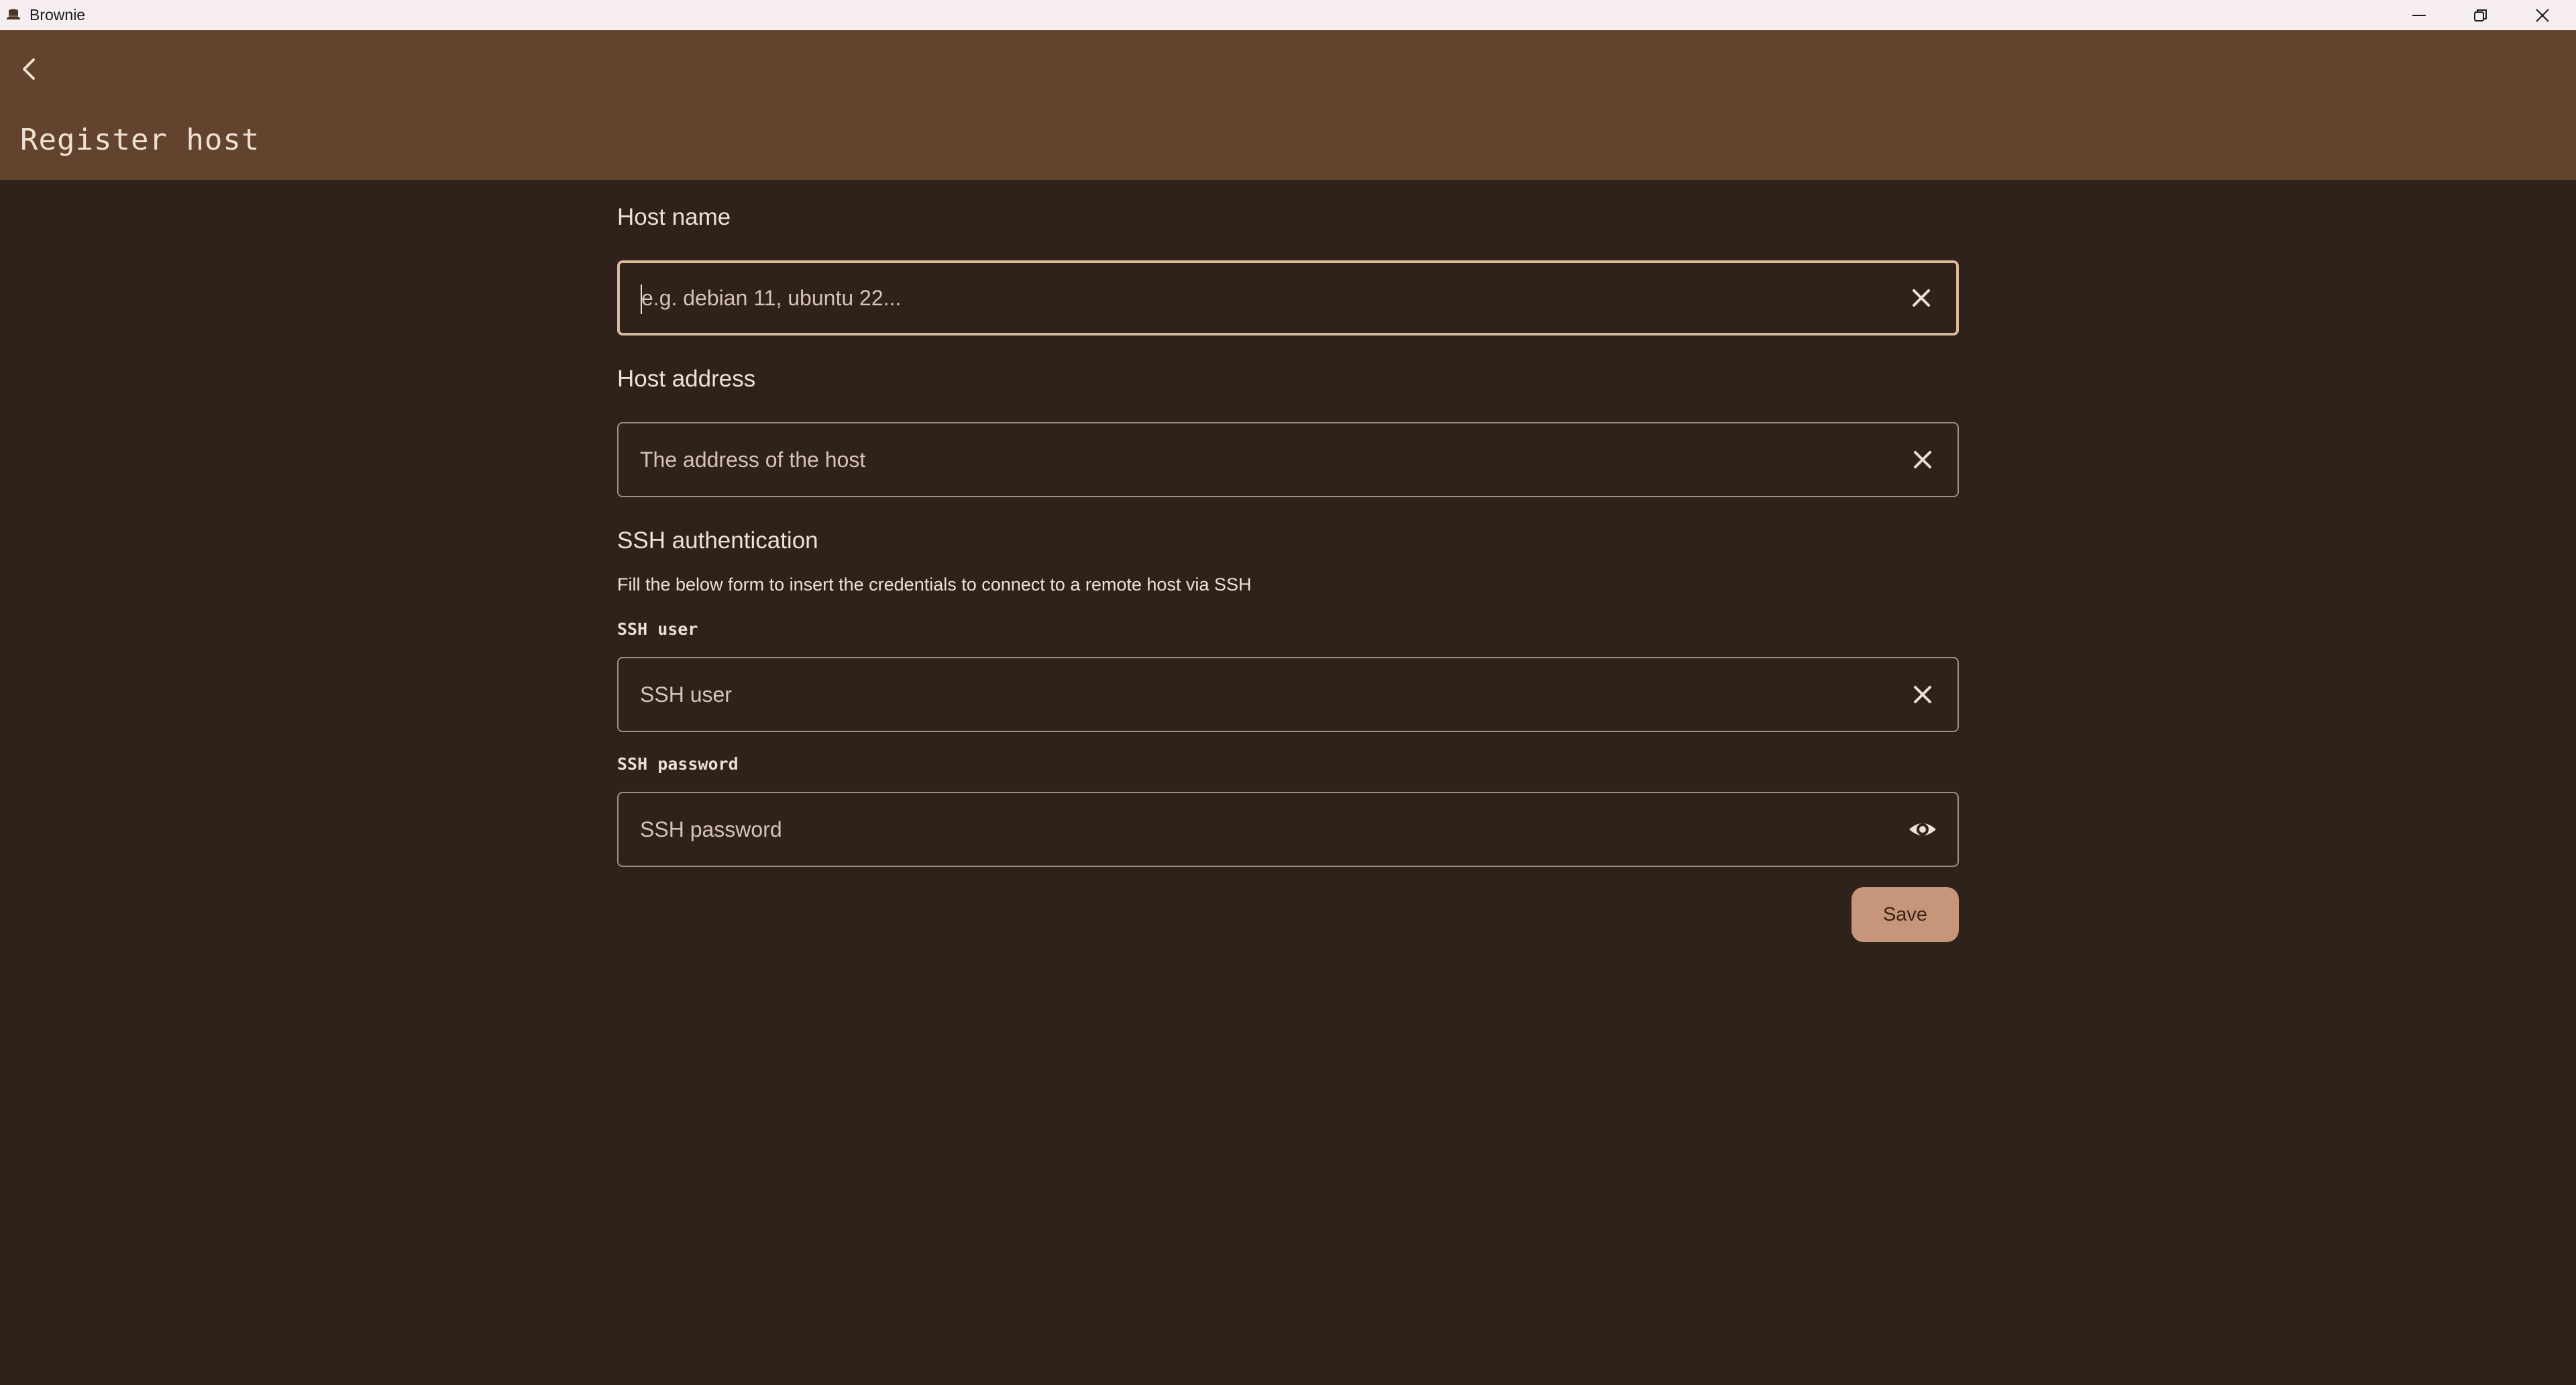 The width and height of the screenshot is (2576, 1385). I want to click on page-title: Register host, so click(140, 140).